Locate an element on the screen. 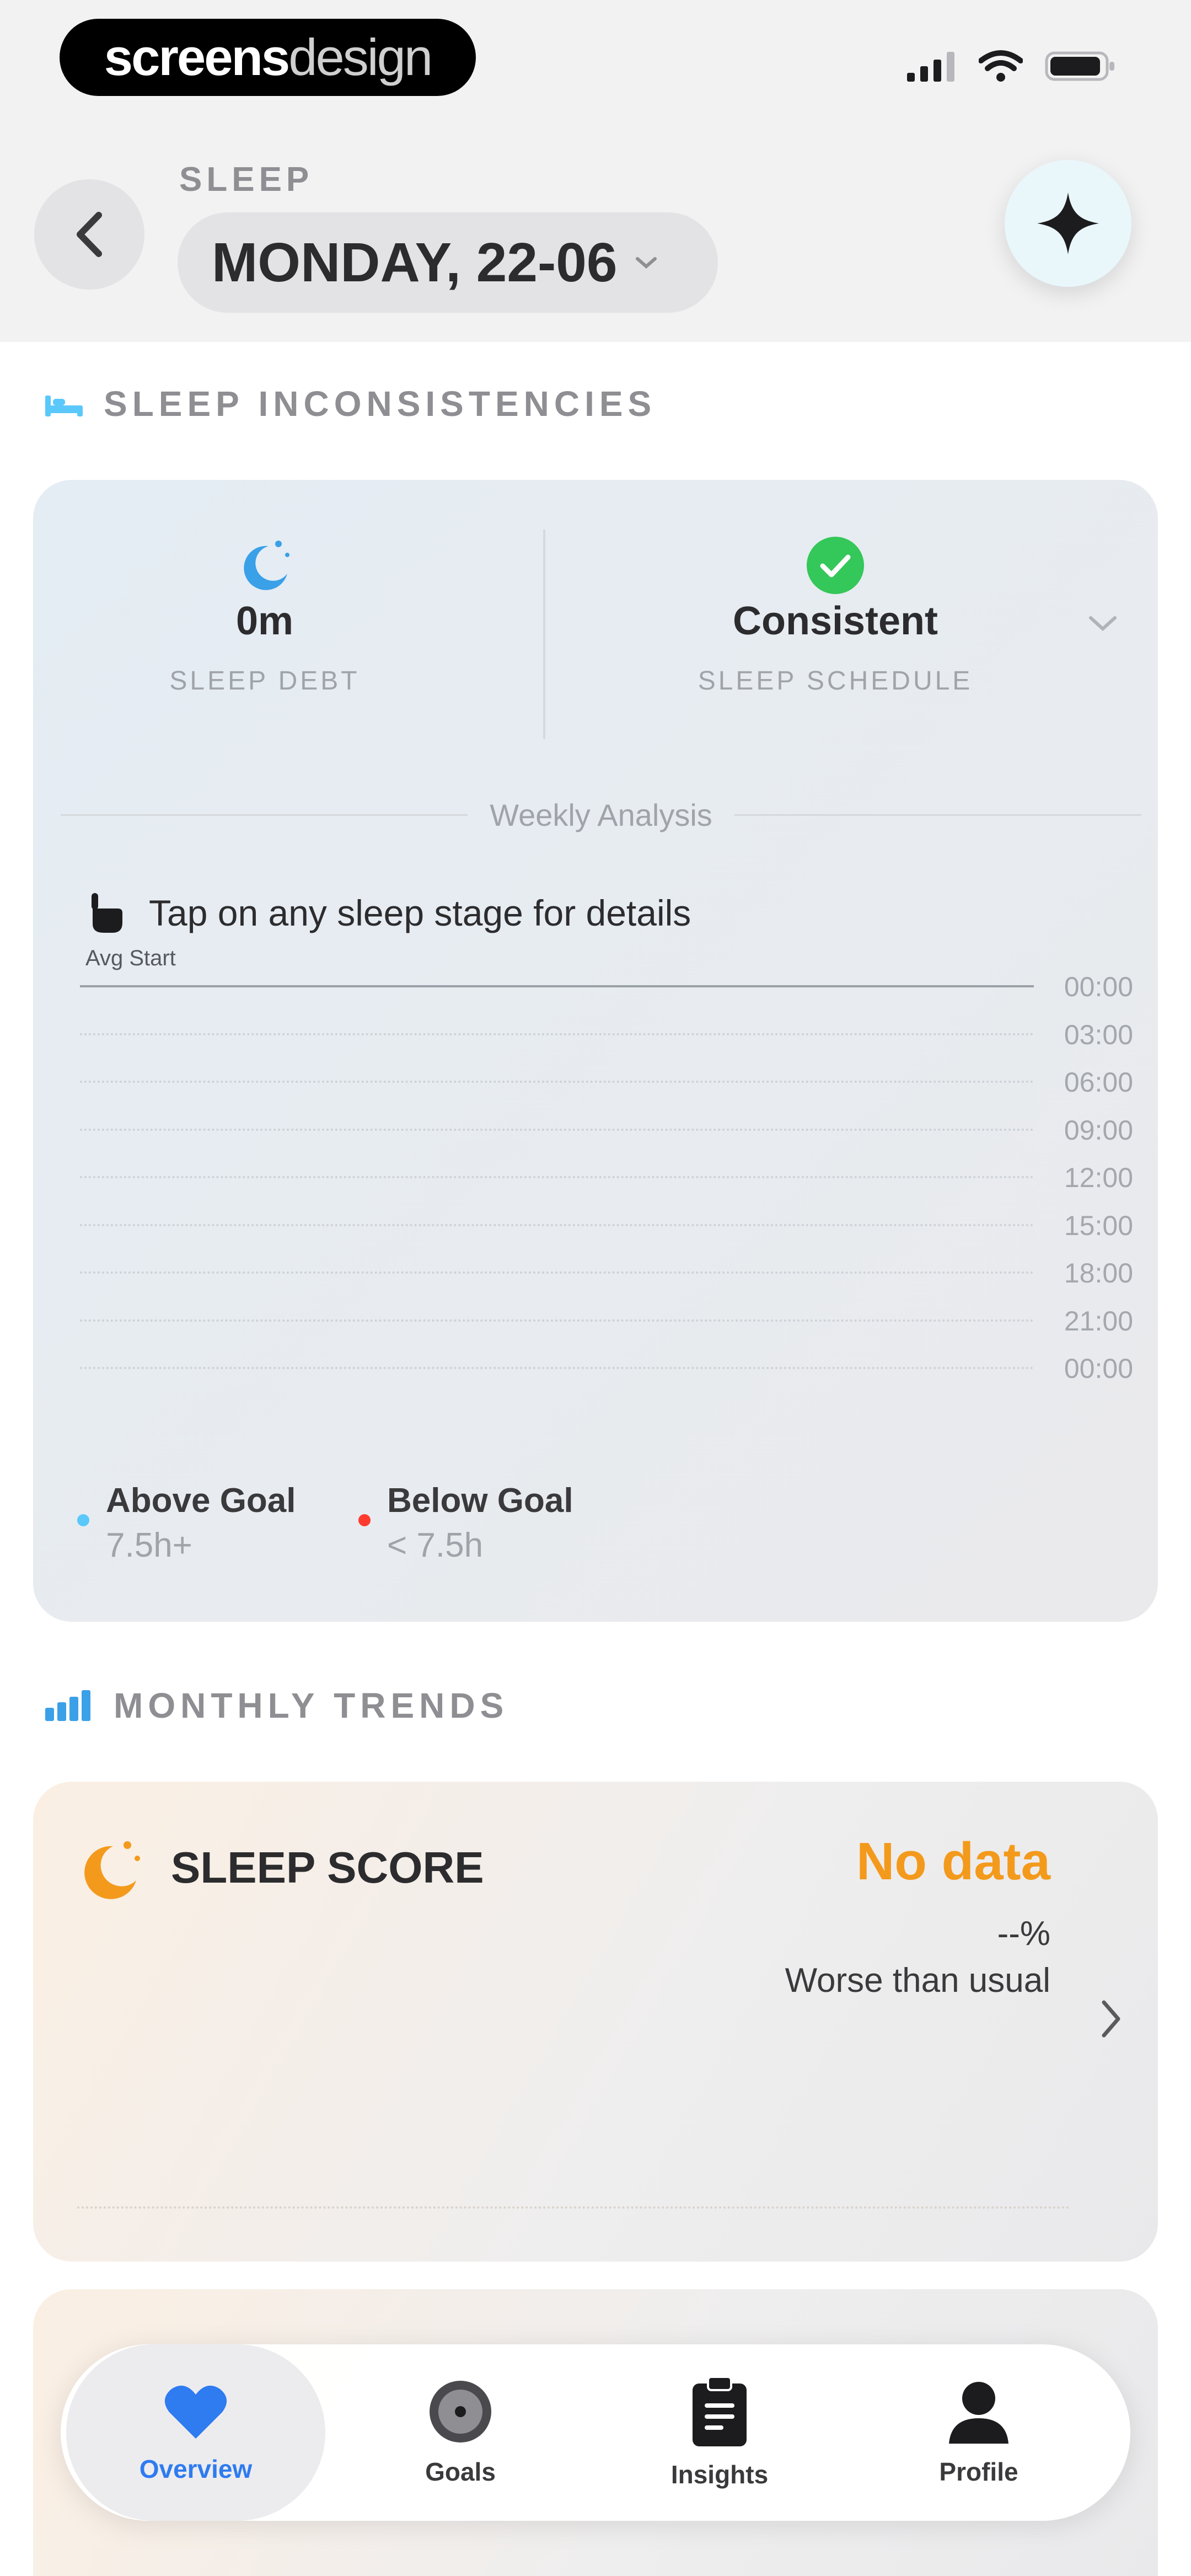 Image resolution: width=1191 pixels, height=2576 pixels. chevron-left-icon is located at coordinates (89, 234).